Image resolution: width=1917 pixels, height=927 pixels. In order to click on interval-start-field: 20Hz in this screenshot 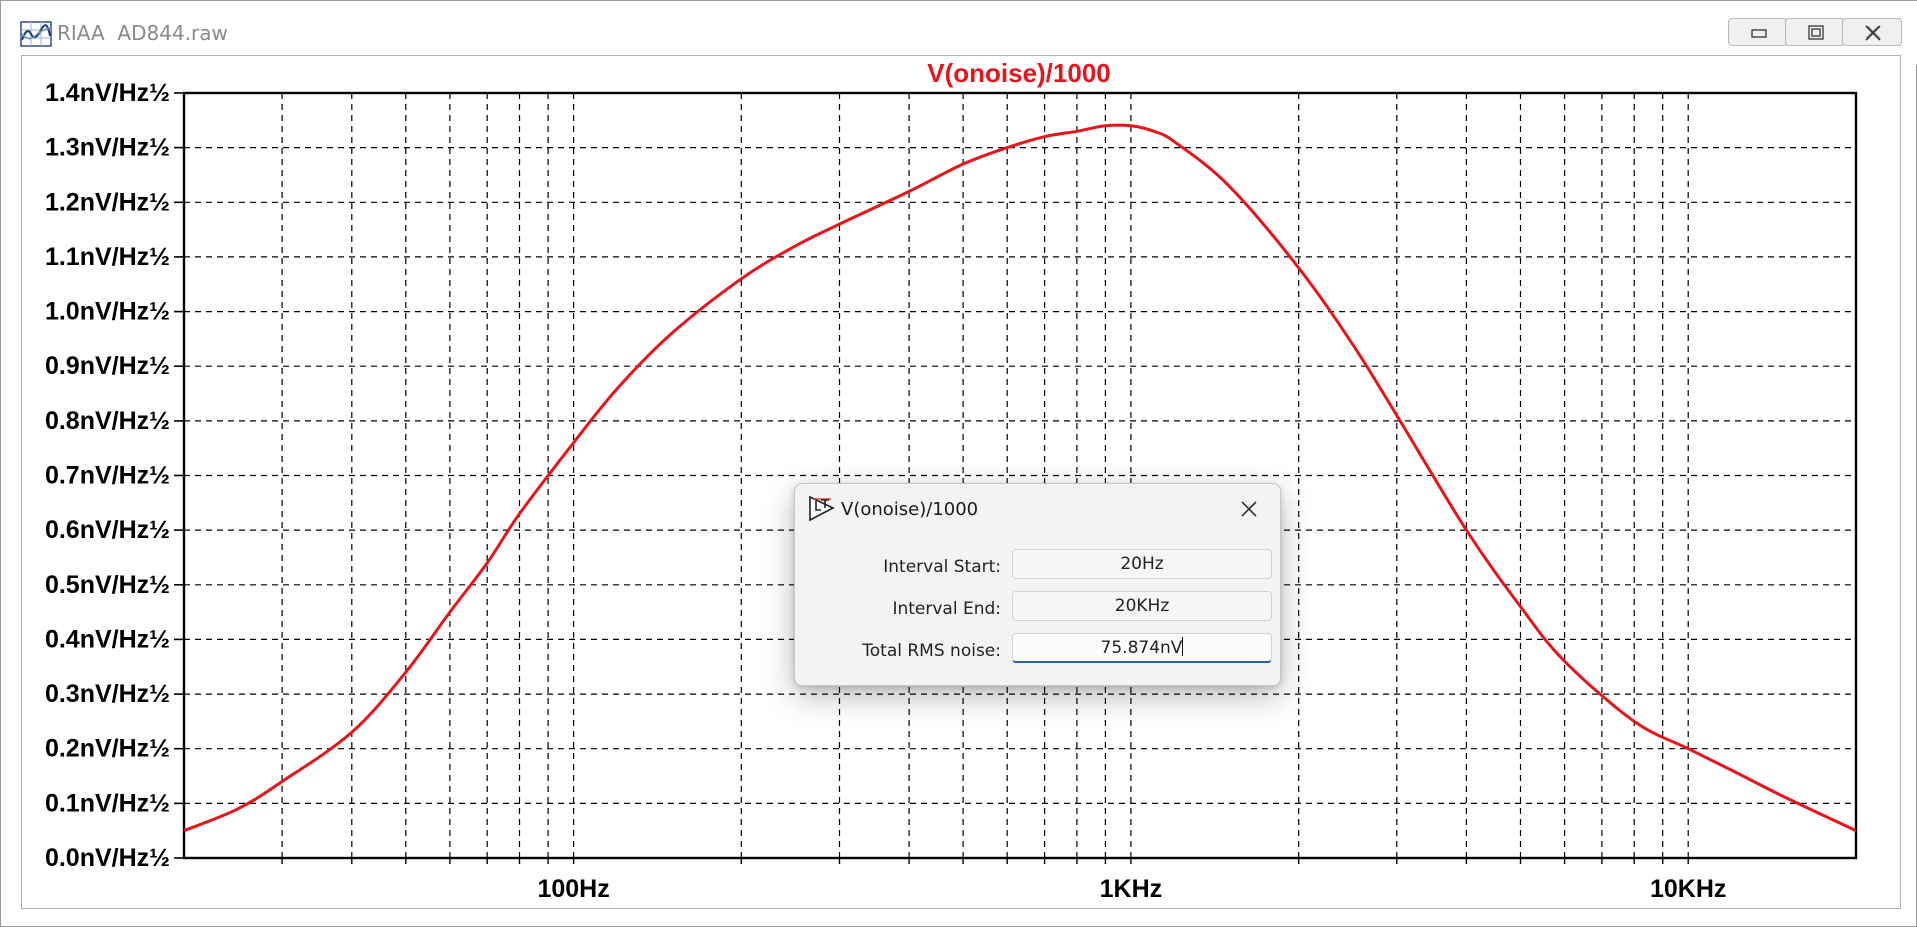, I will do `click(1142, 564)`.